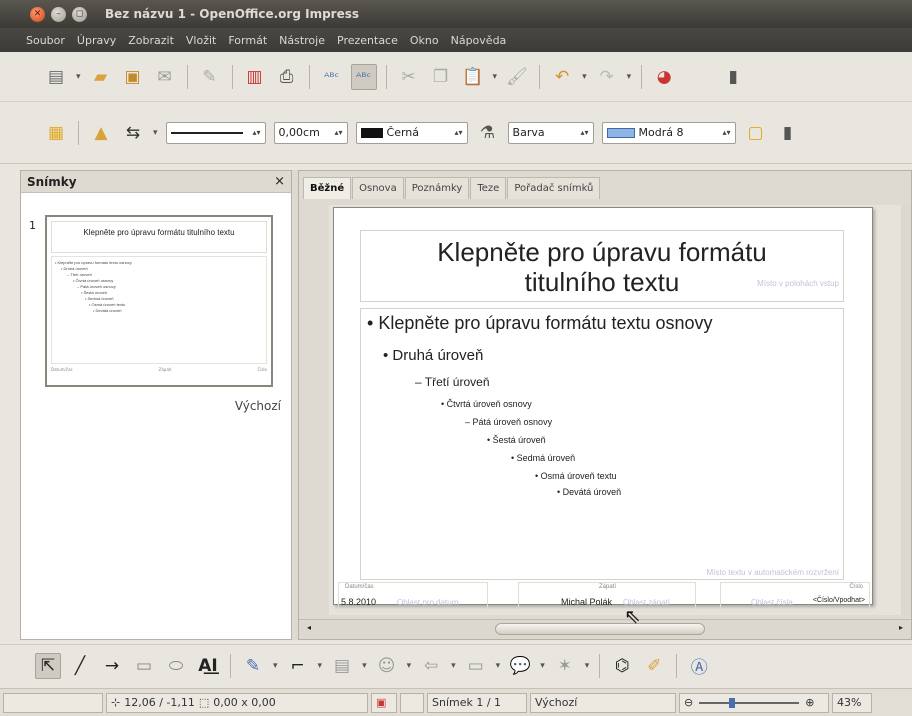 Image resolution: width=912 pixels, height=716 pixels. What do you see at coordinates (520, 666) in the screenshot?
I see `callouts-icon: 💬` at bounding box center [520, 666].